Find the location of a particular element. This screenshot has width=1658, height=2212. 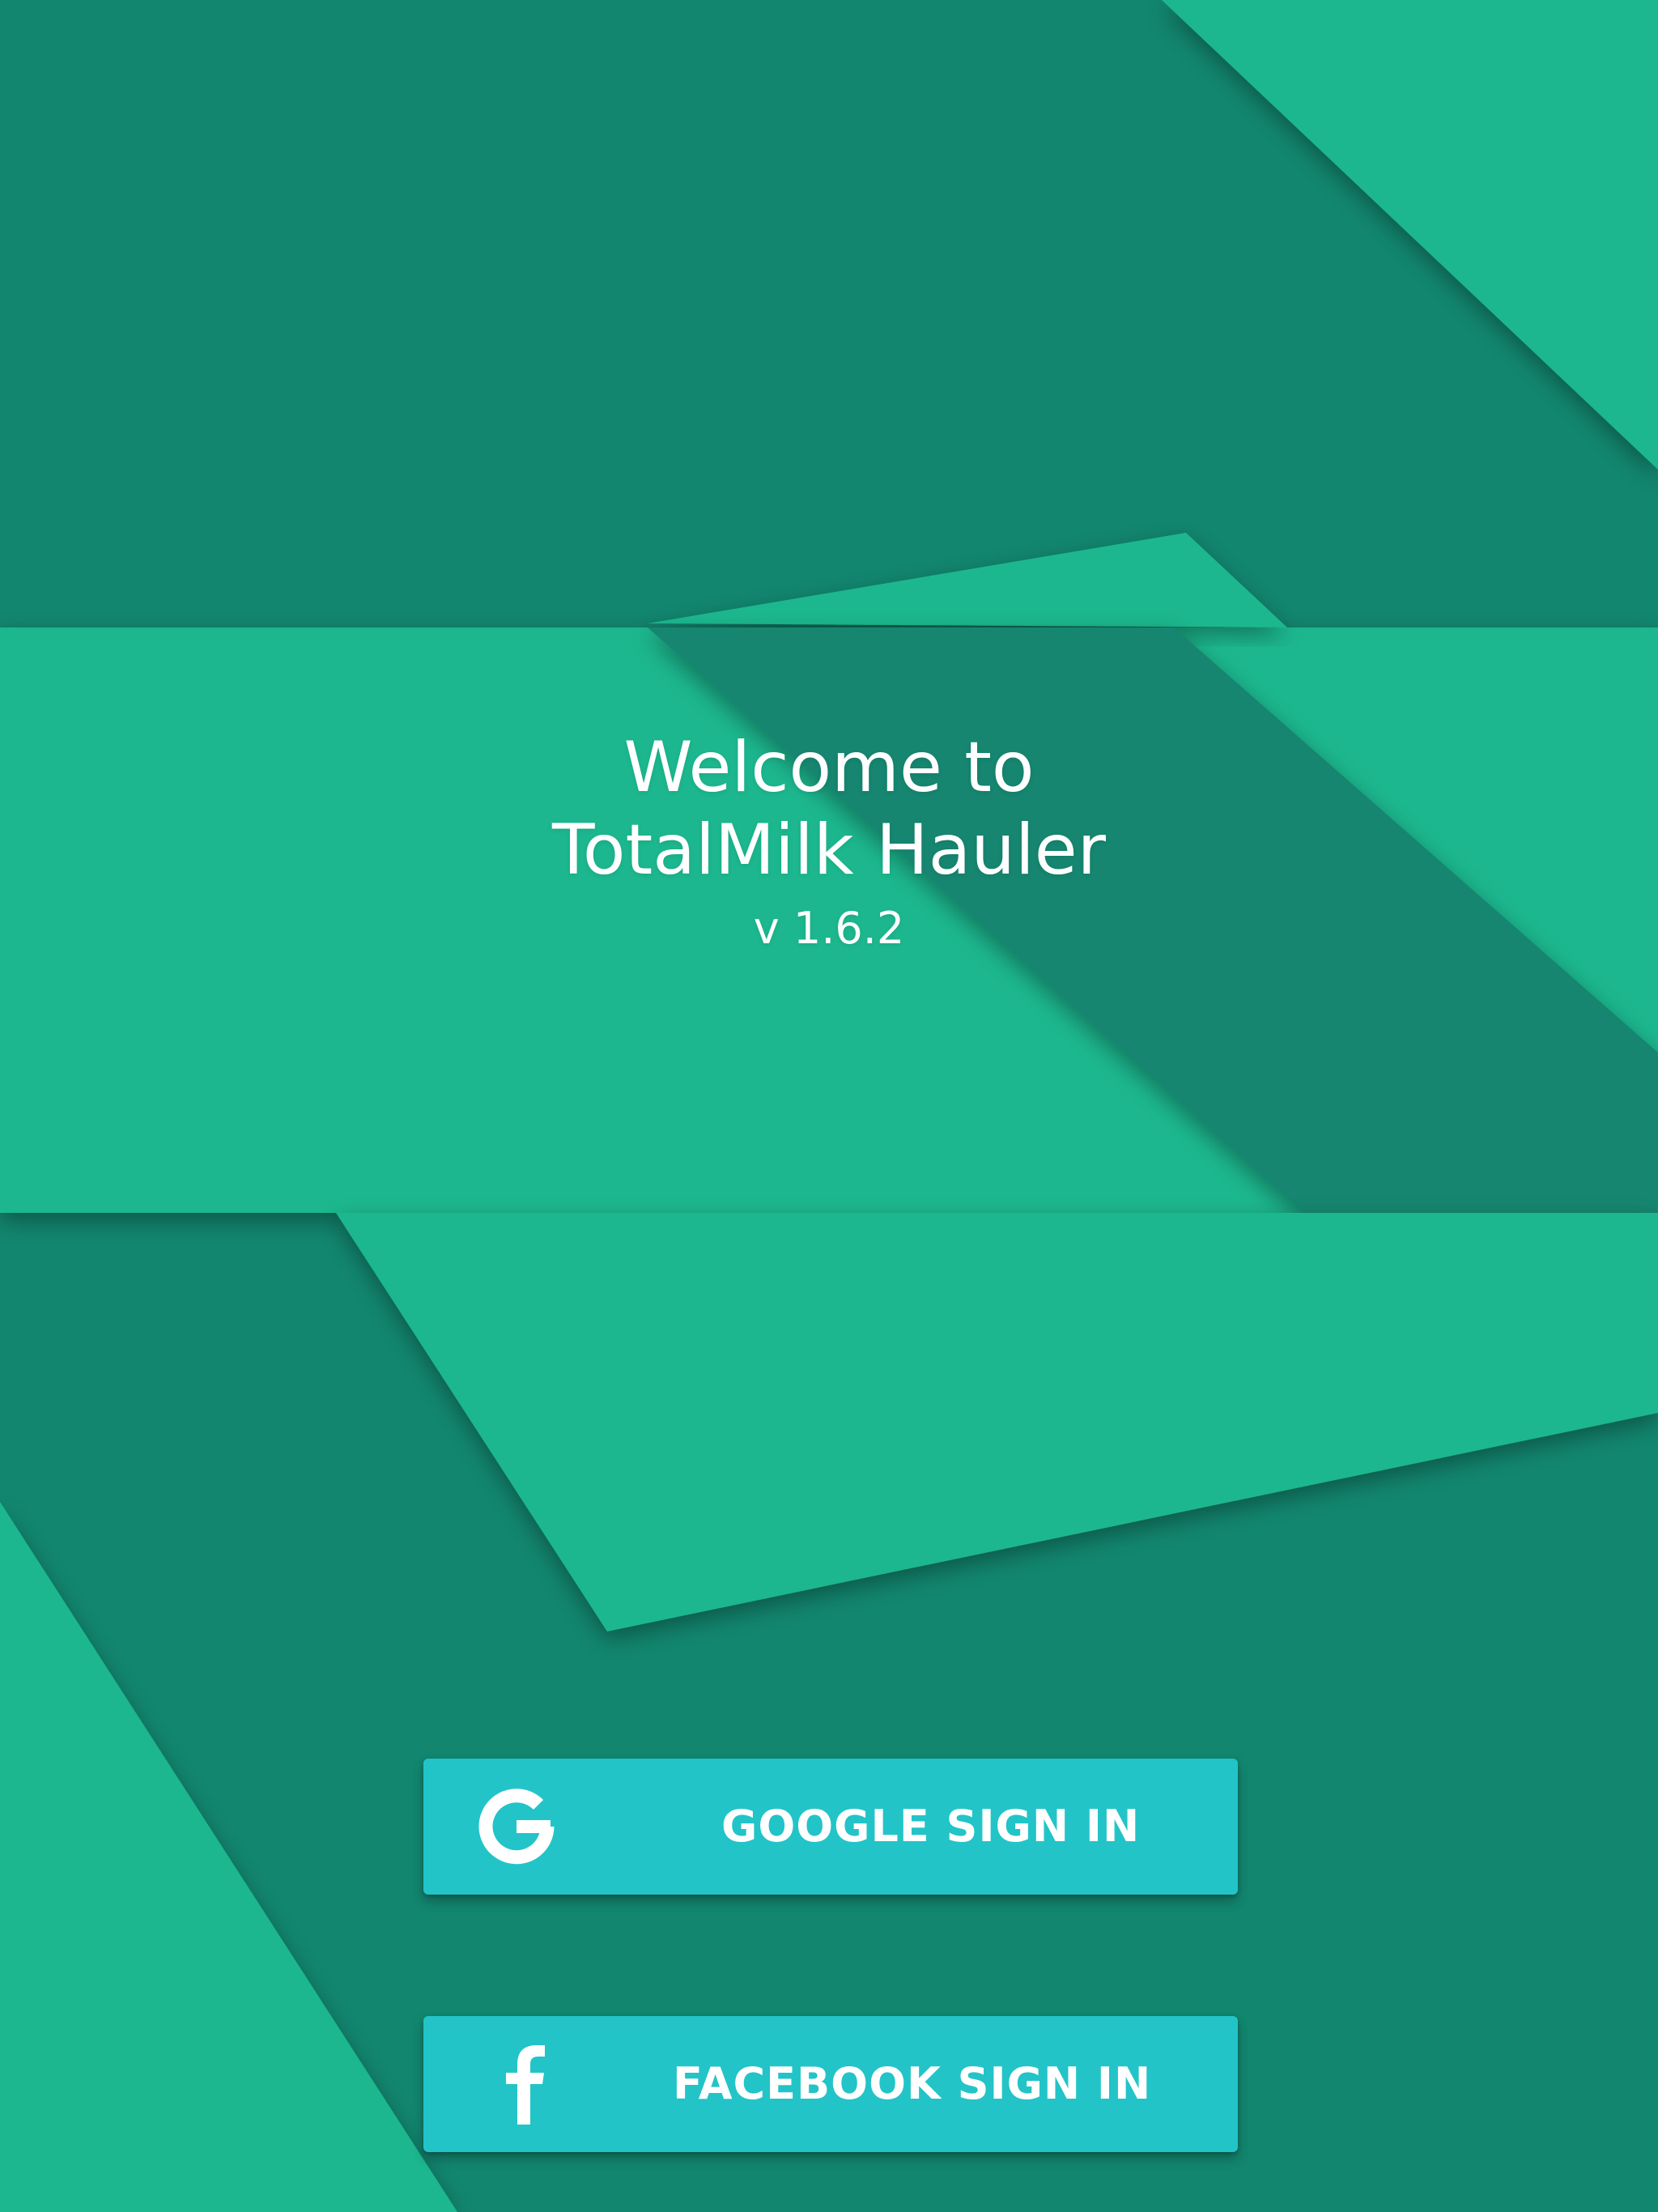

google-sign-in-label: GOOGLE SIGN IN is located at coordinates (931, 1827).